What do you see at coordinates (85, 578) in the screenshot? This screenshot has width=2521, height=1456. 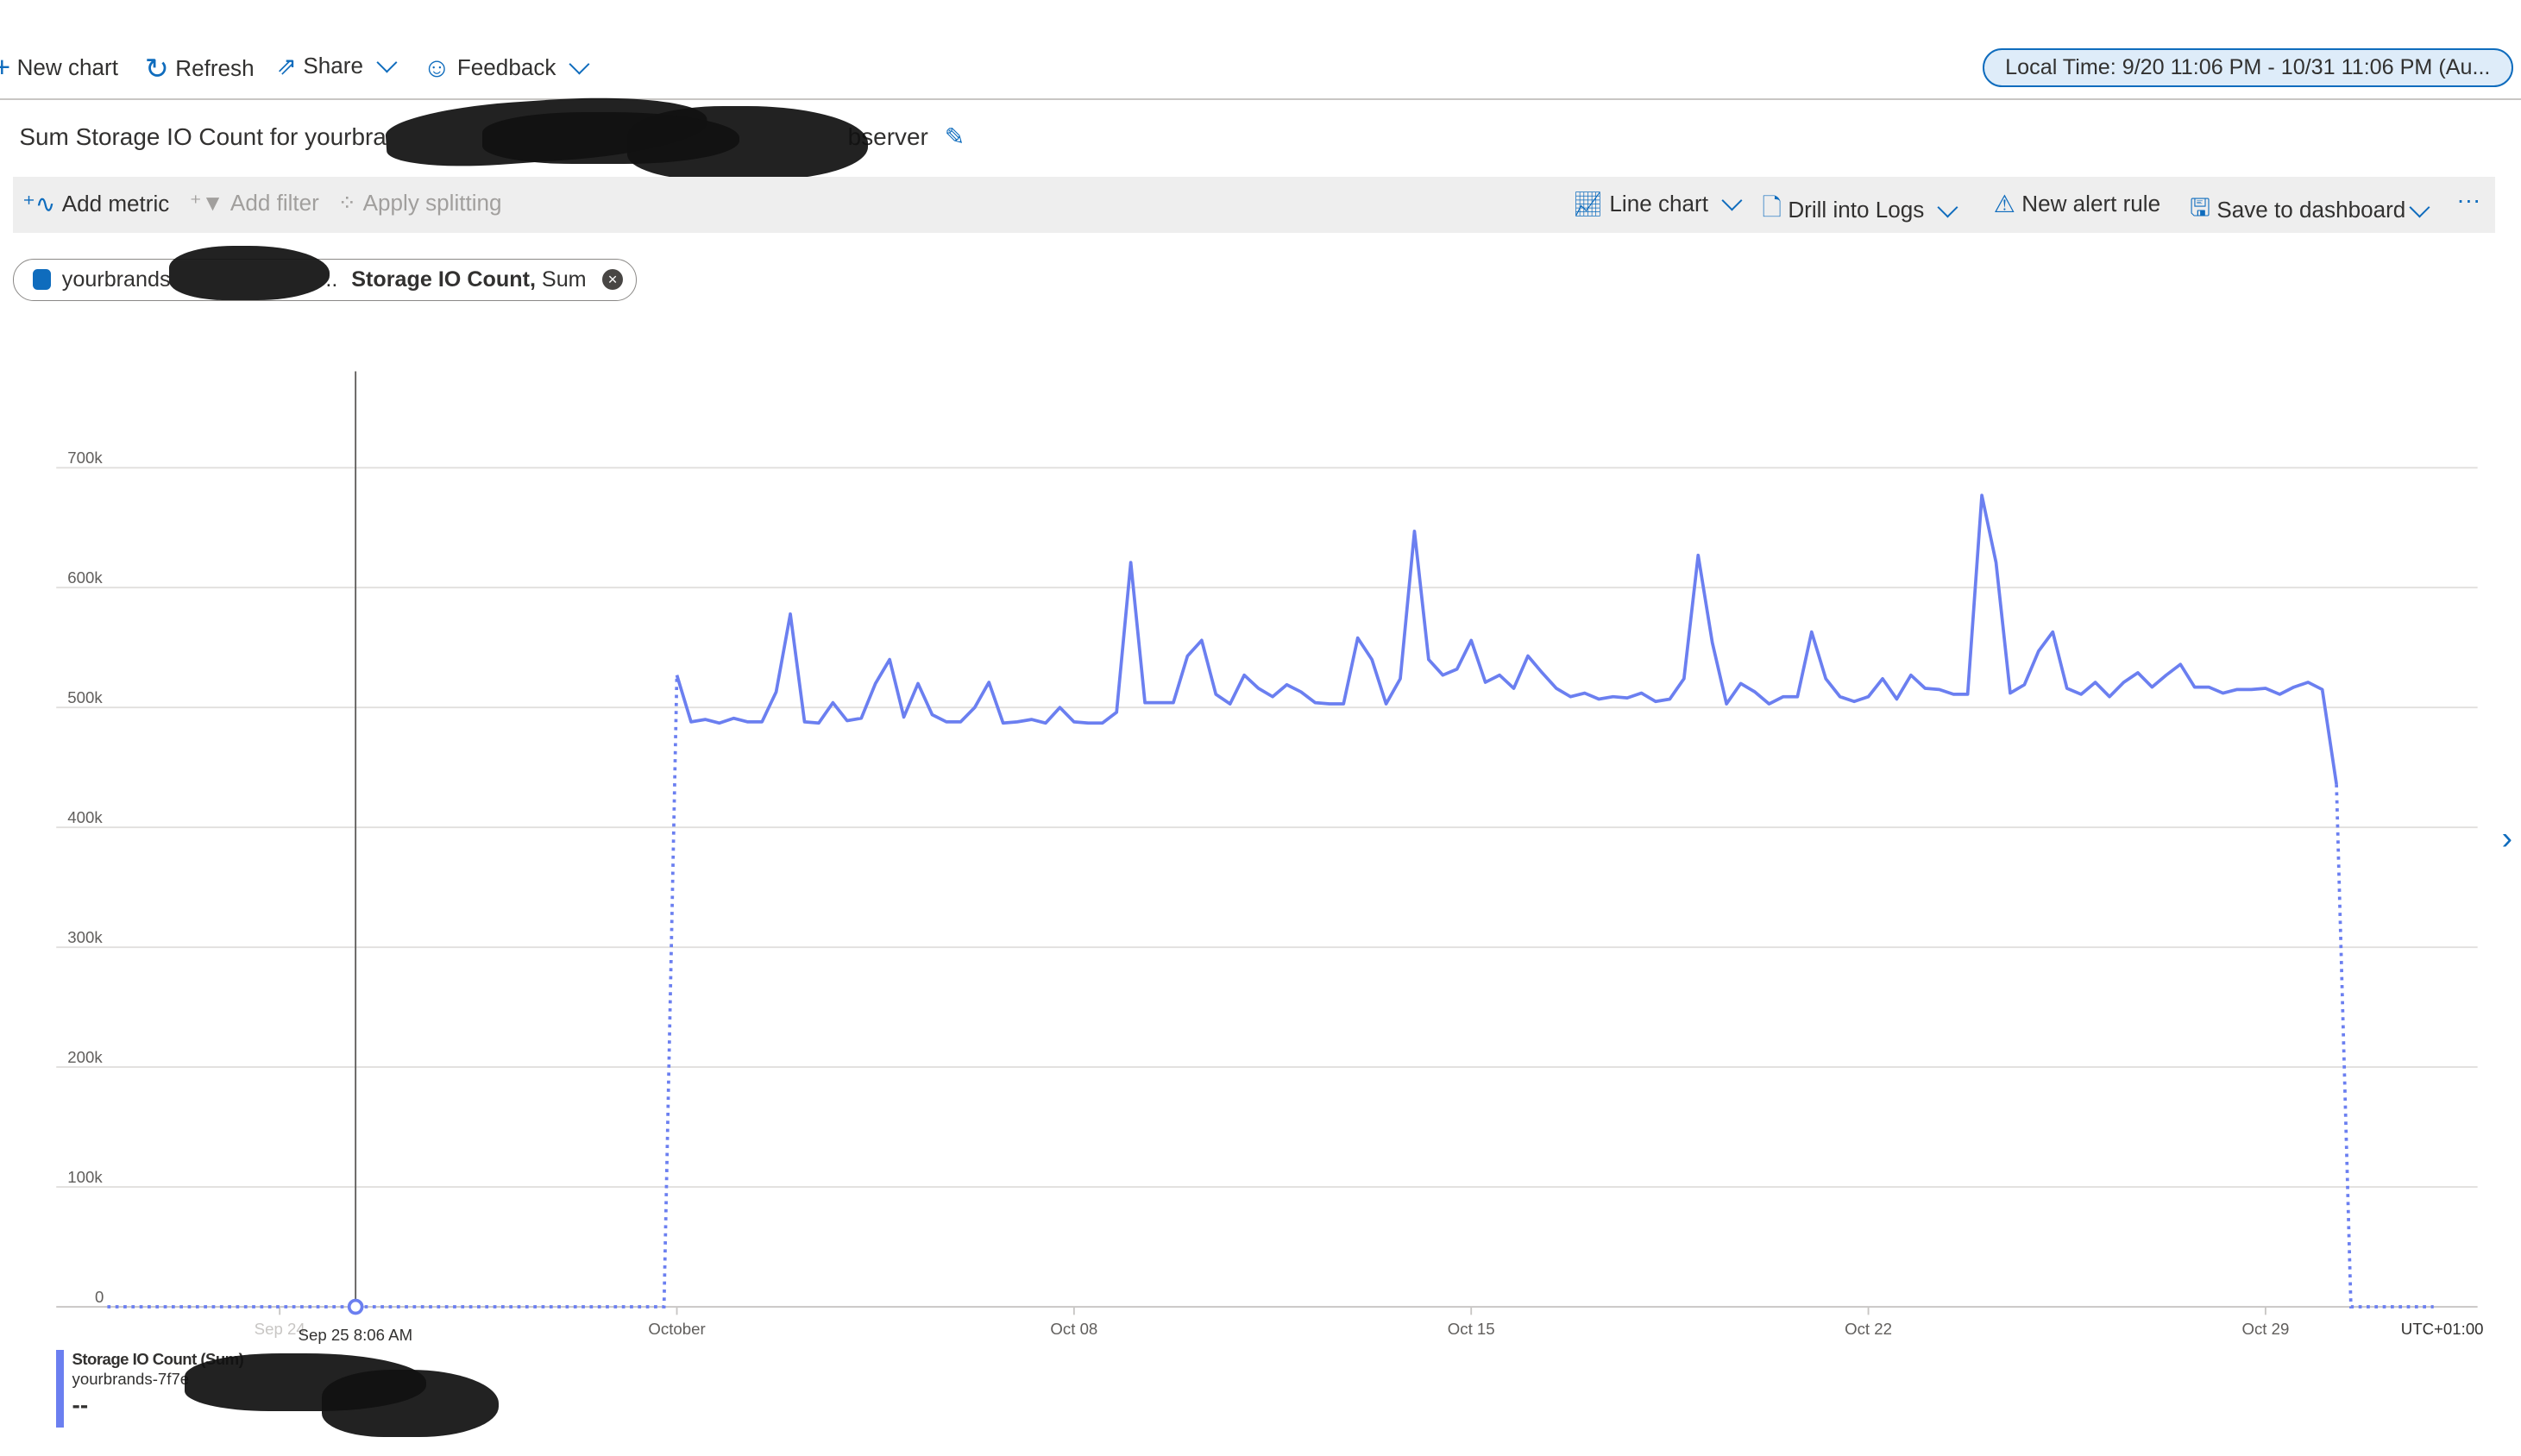 I see `y-tick-label: 600k` at bounding box center [85, 578].